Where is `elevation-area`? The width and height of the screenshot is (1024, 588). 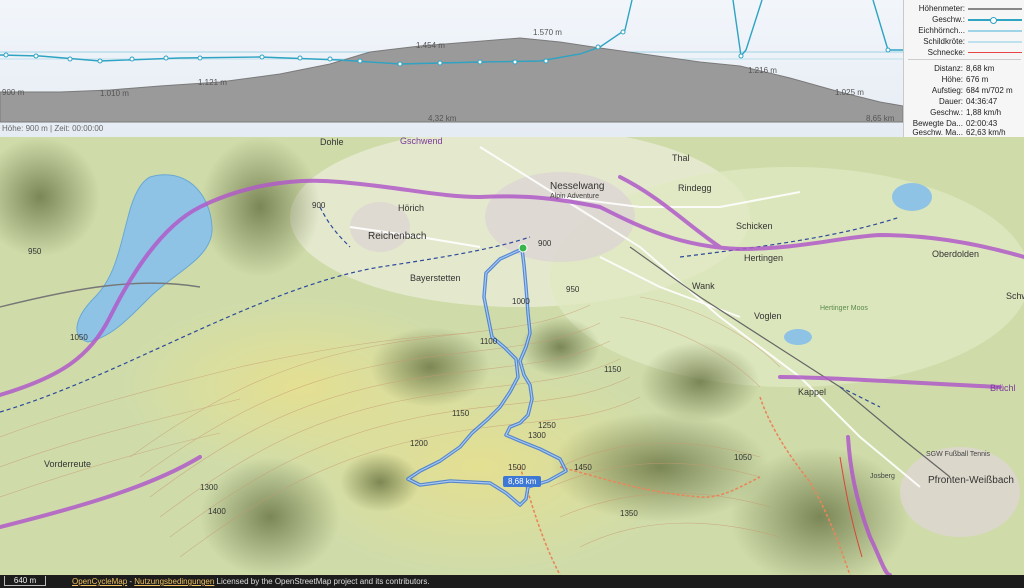
elevation-area is located at coordinates (451, 80).